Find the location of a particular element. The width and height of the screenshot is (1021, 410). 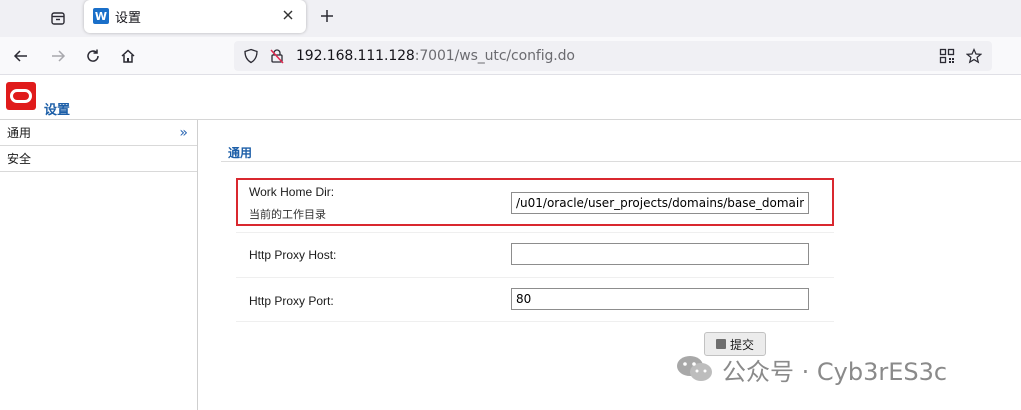

reload-icon is located at coordinates (93, 56).